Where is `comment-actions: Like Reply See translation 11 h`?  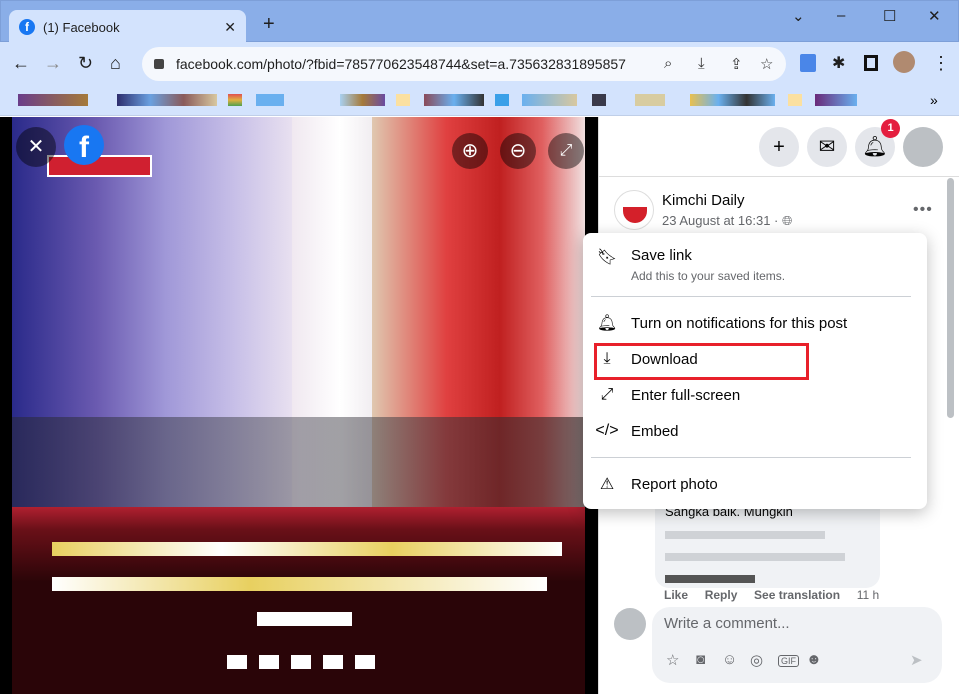
comment-actions: Like Reply See translation 11 h is located at coordinates (771, 595).